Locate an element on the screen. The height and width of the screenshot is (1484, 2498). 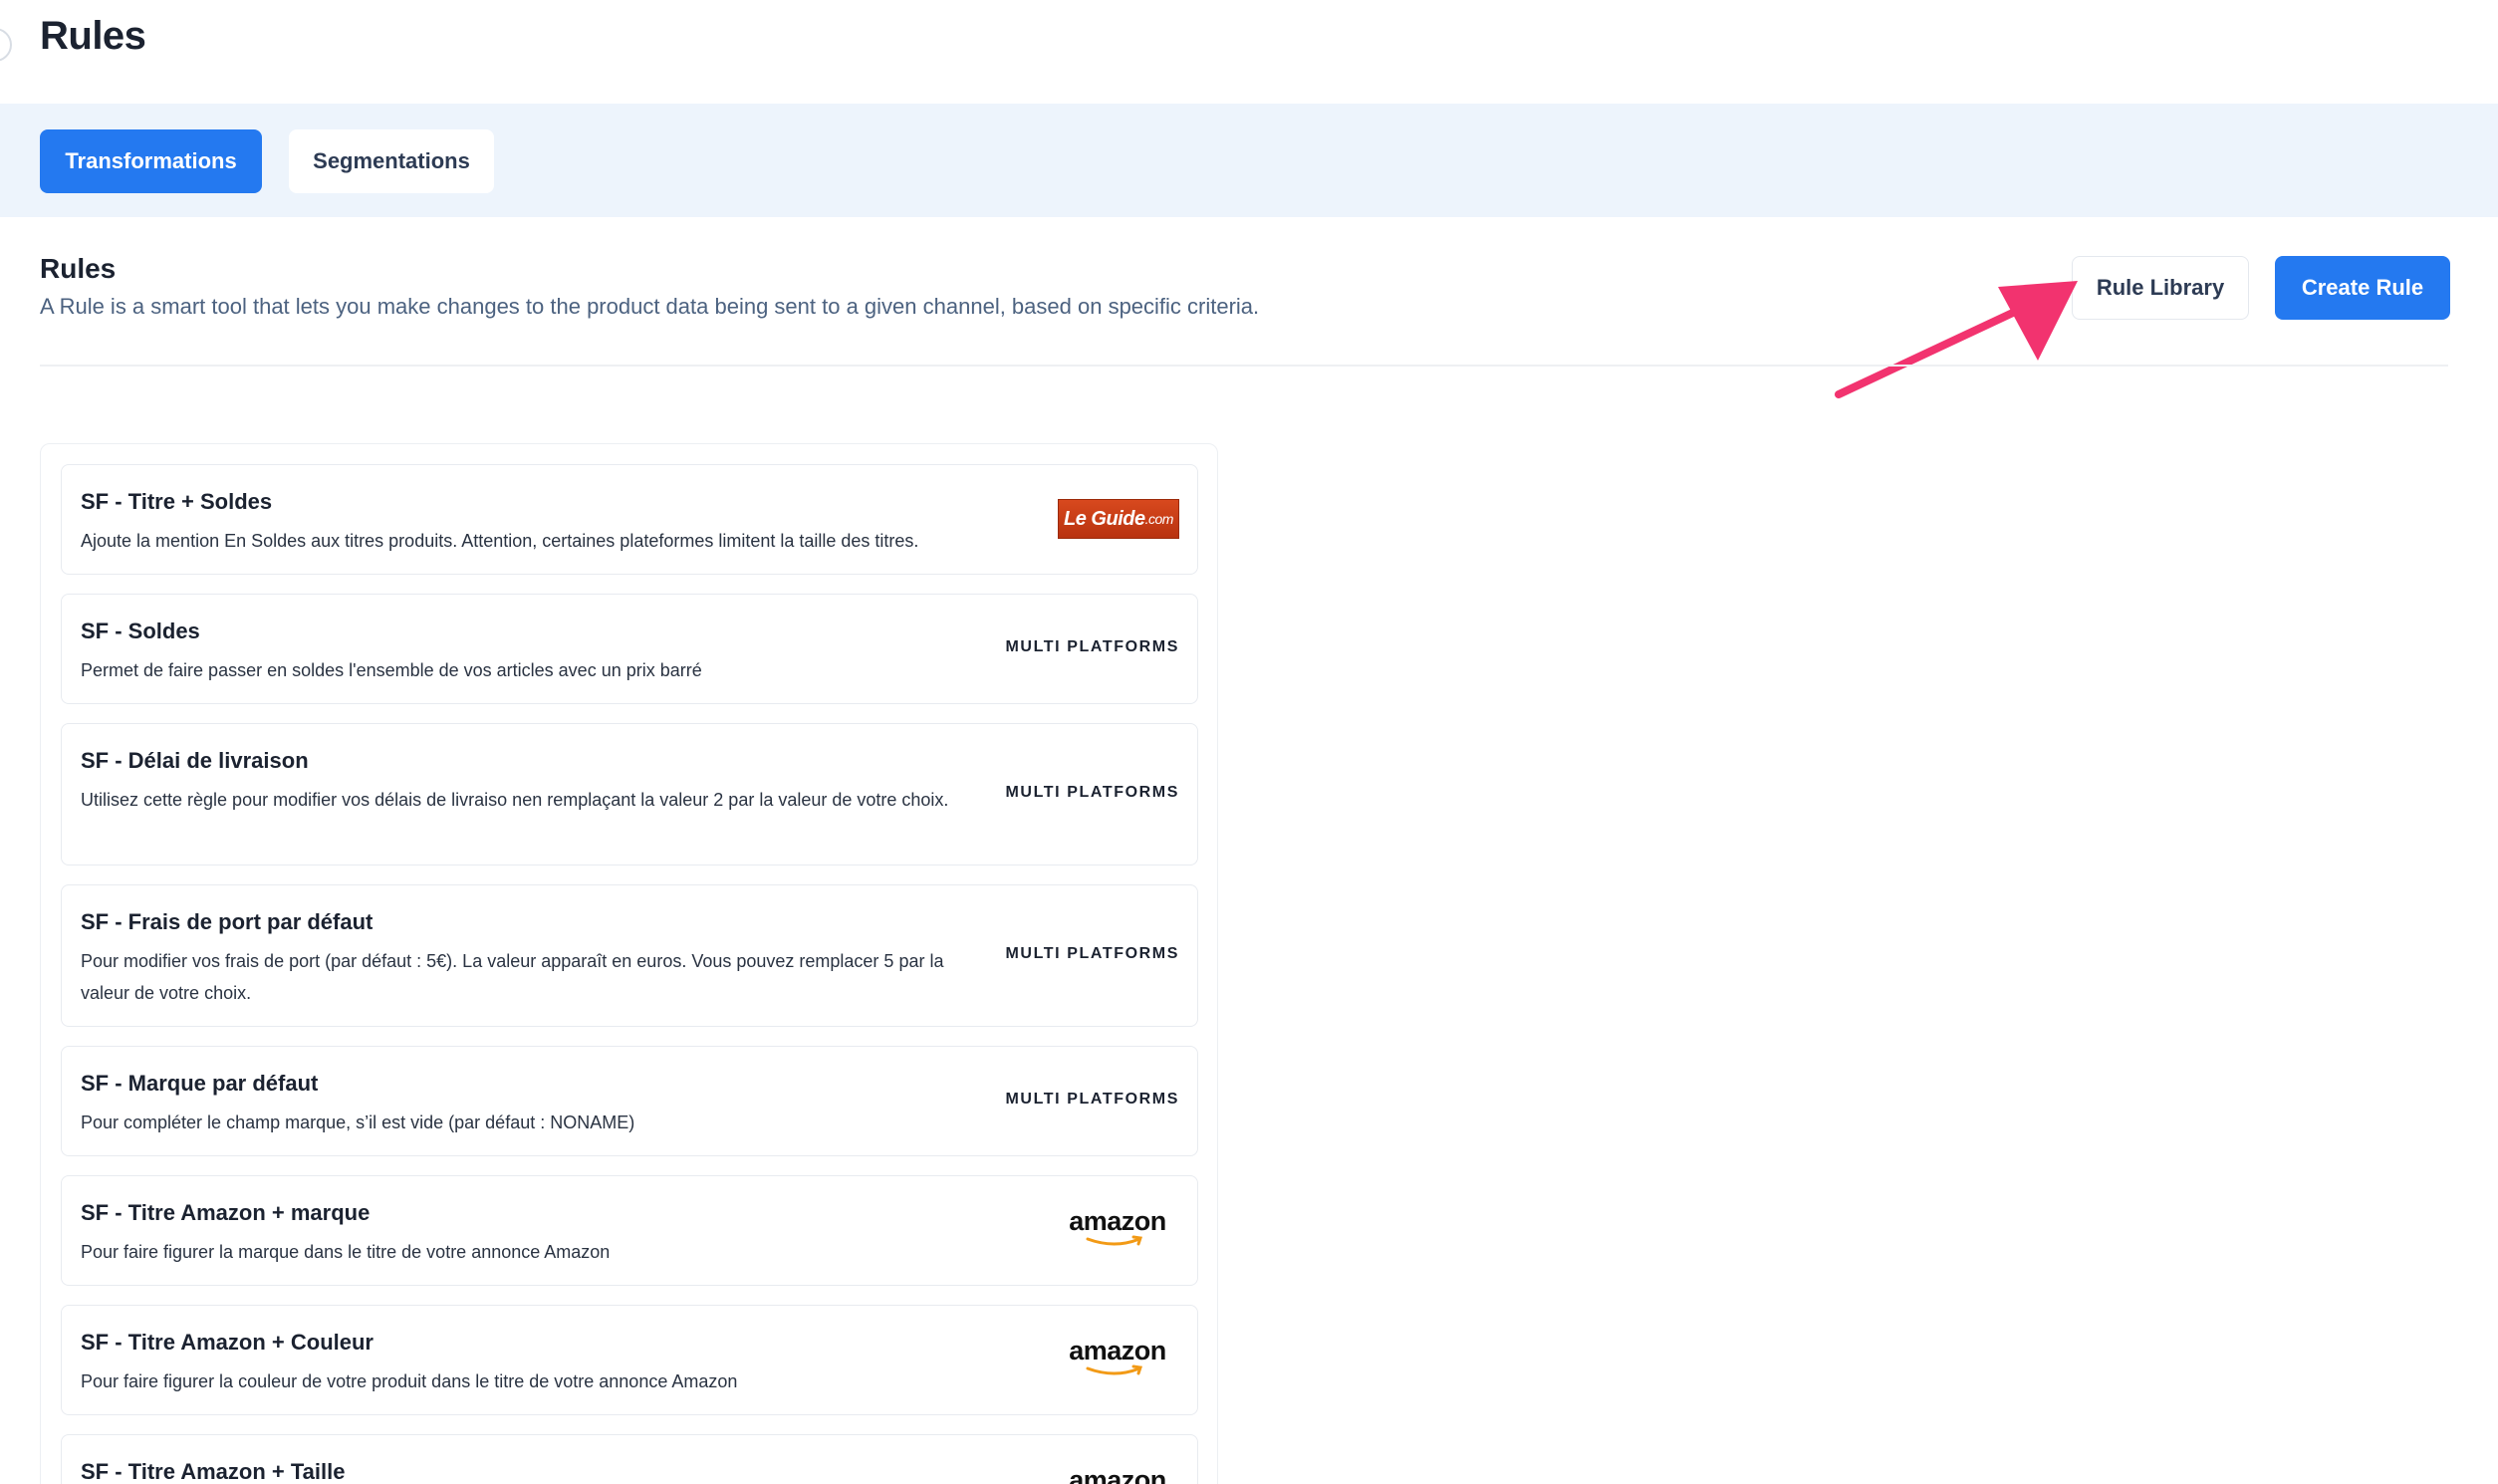
rule-name: SF - Frais de port par défaut is located at coordinates (227, 921).